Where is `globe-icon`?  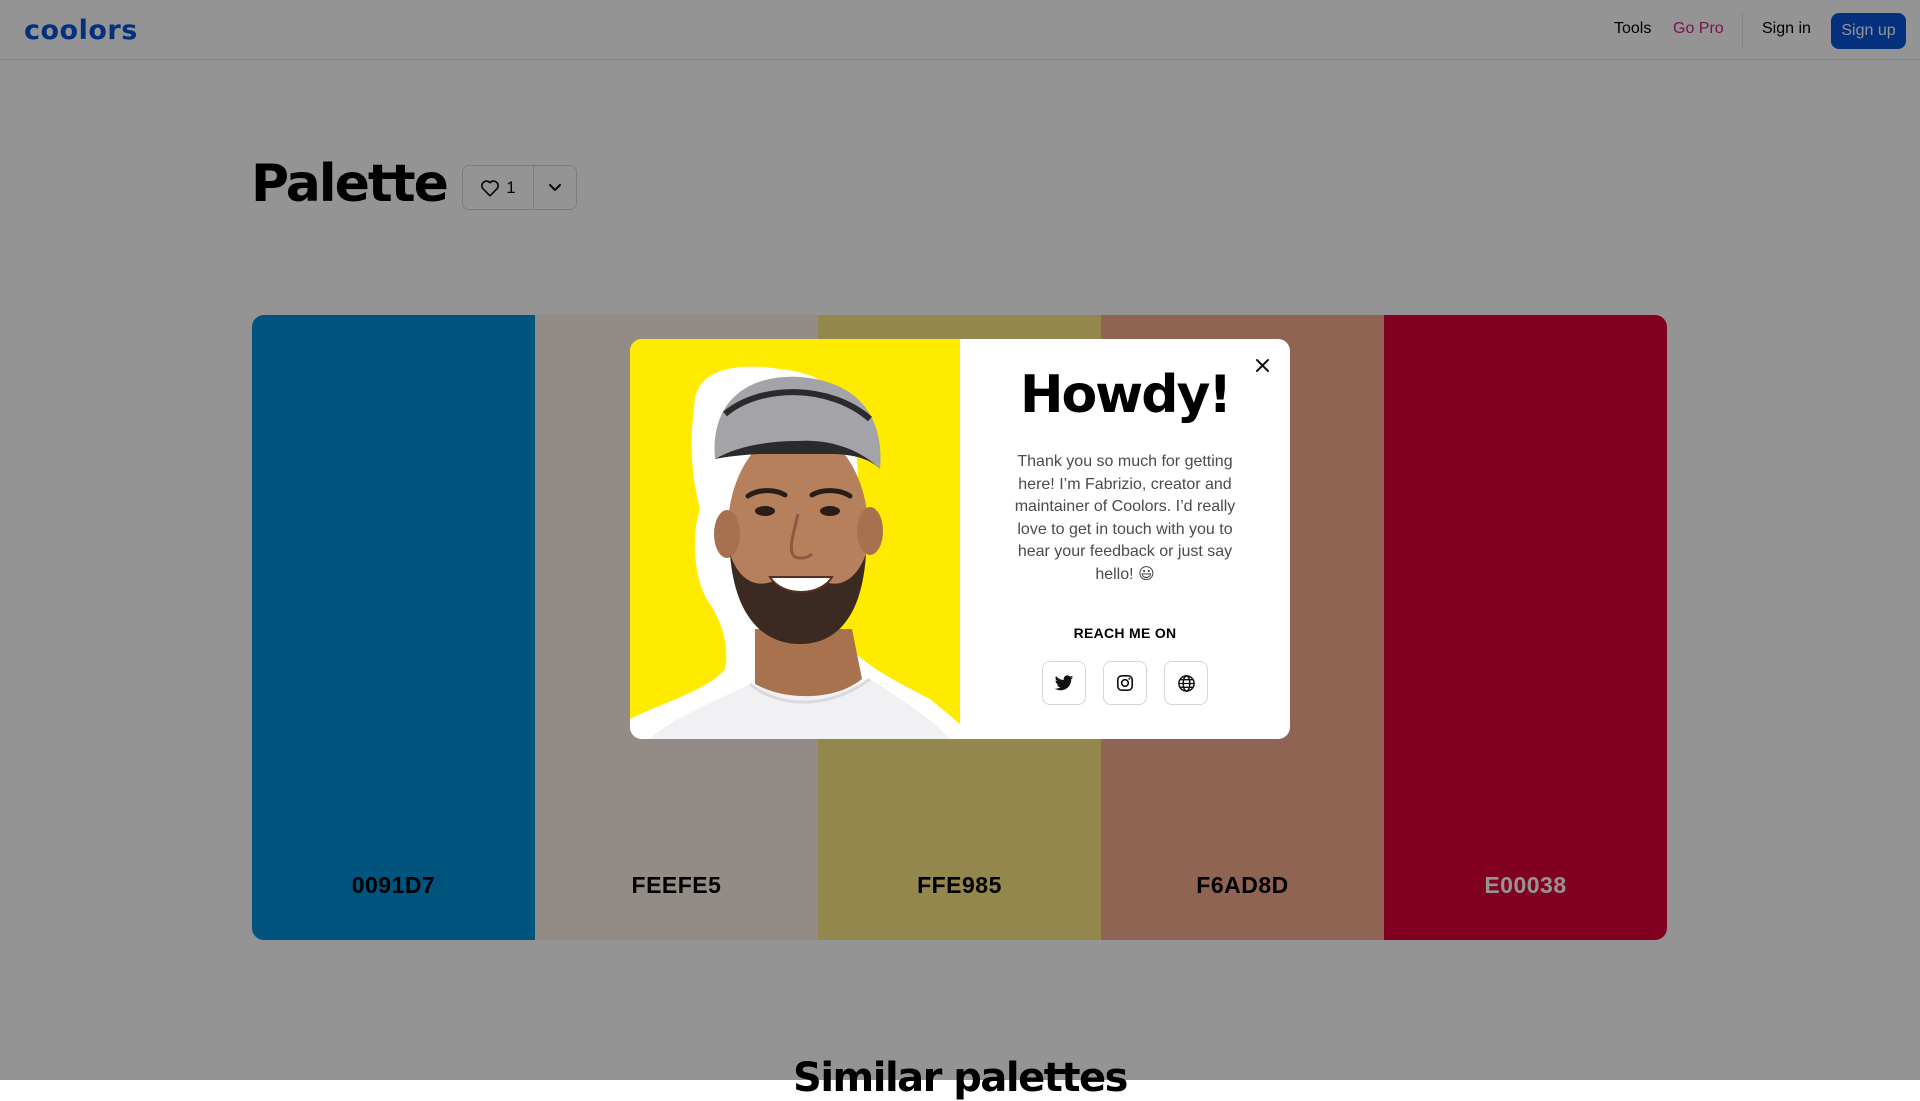 globe-icon is located at coordinates (1186, 683).